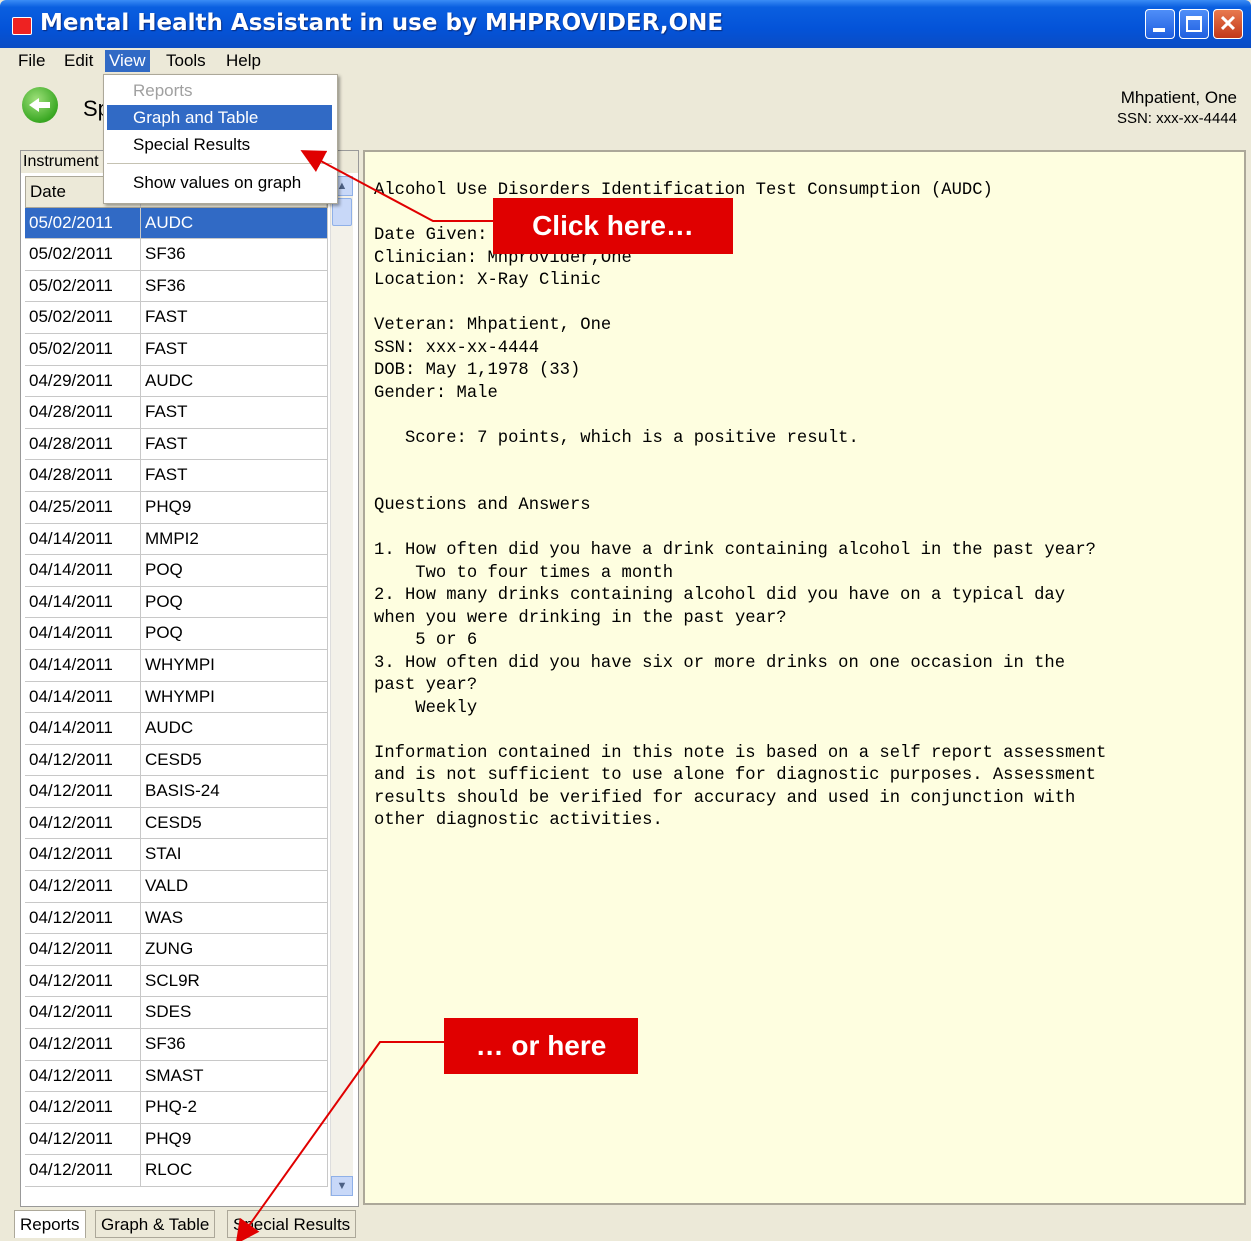  Describe the element at coordinates (40, 105) in the screenshot. I see `back-arrow-icon` at that location.